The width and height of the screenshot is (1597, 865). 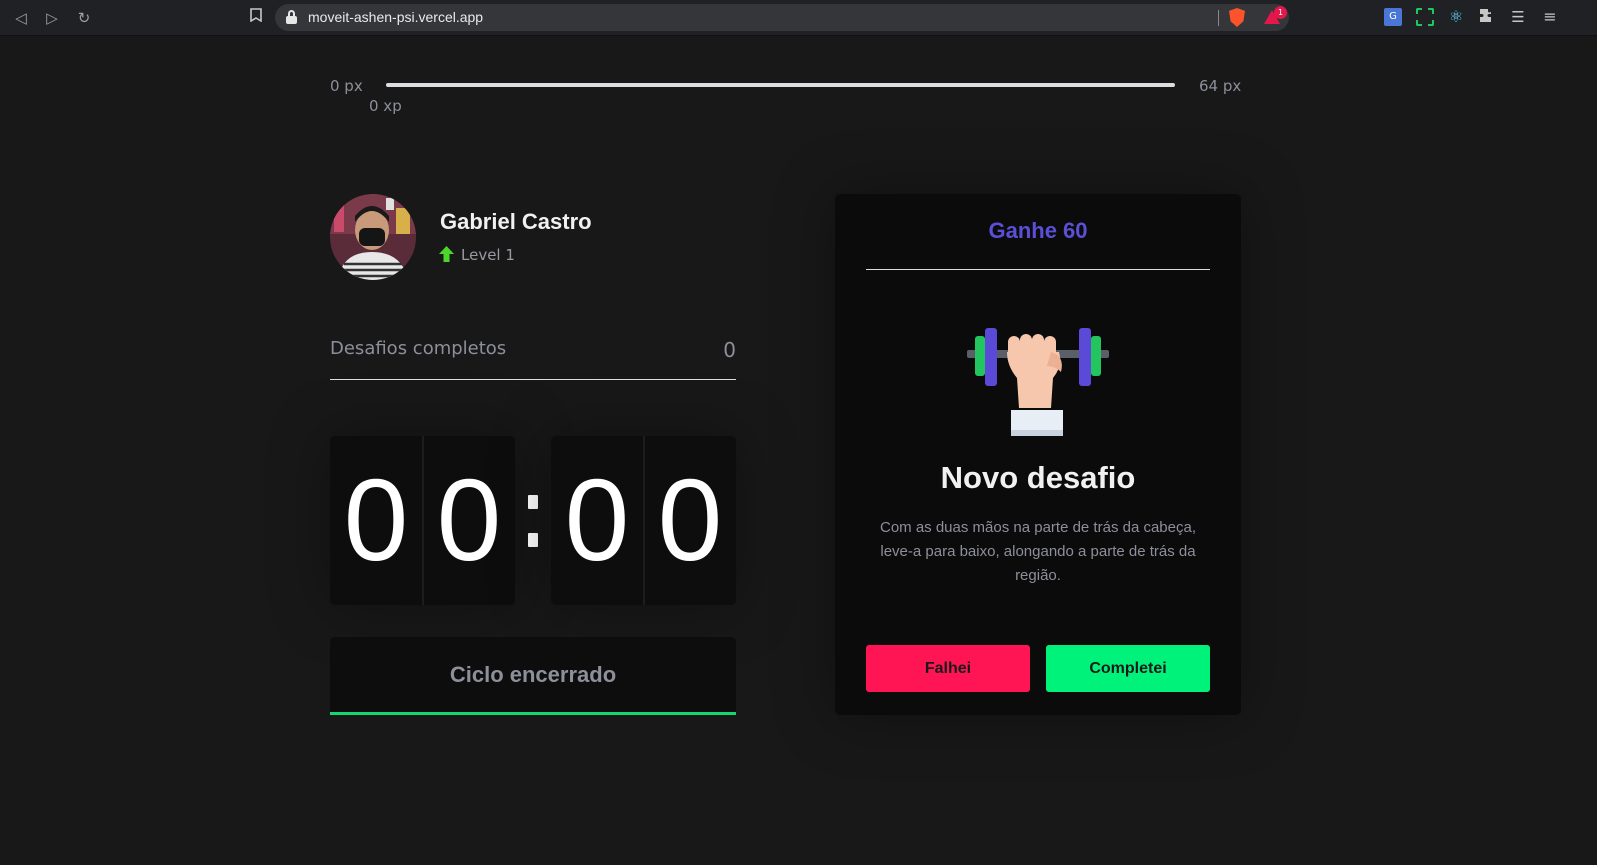 What do you see at coordinates (1425, 17) in the screenshot?
I see `screenshot-icon` at bounding box center [1425, 17].